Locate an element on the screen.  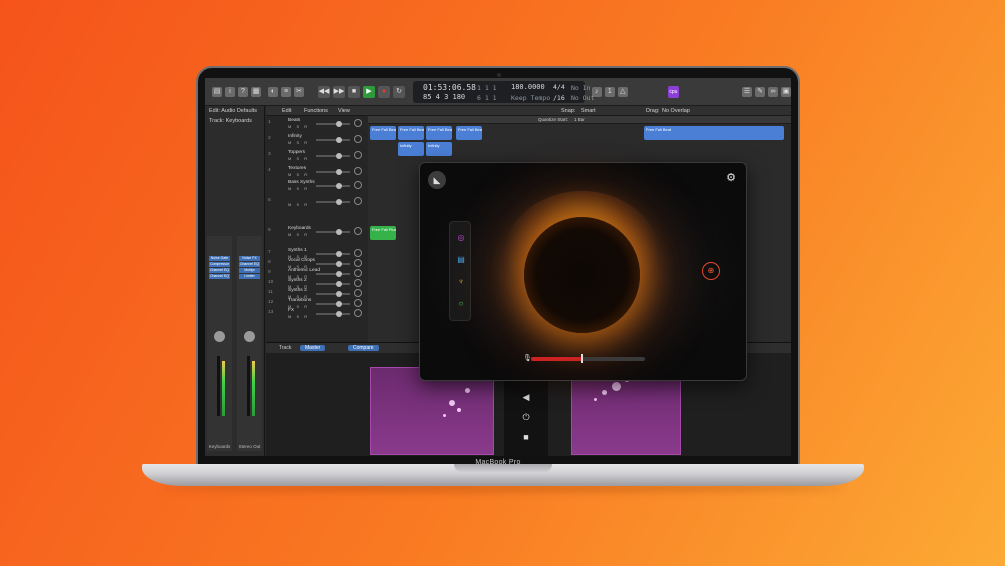
input-level-slider is located at coordinates (588, 359).